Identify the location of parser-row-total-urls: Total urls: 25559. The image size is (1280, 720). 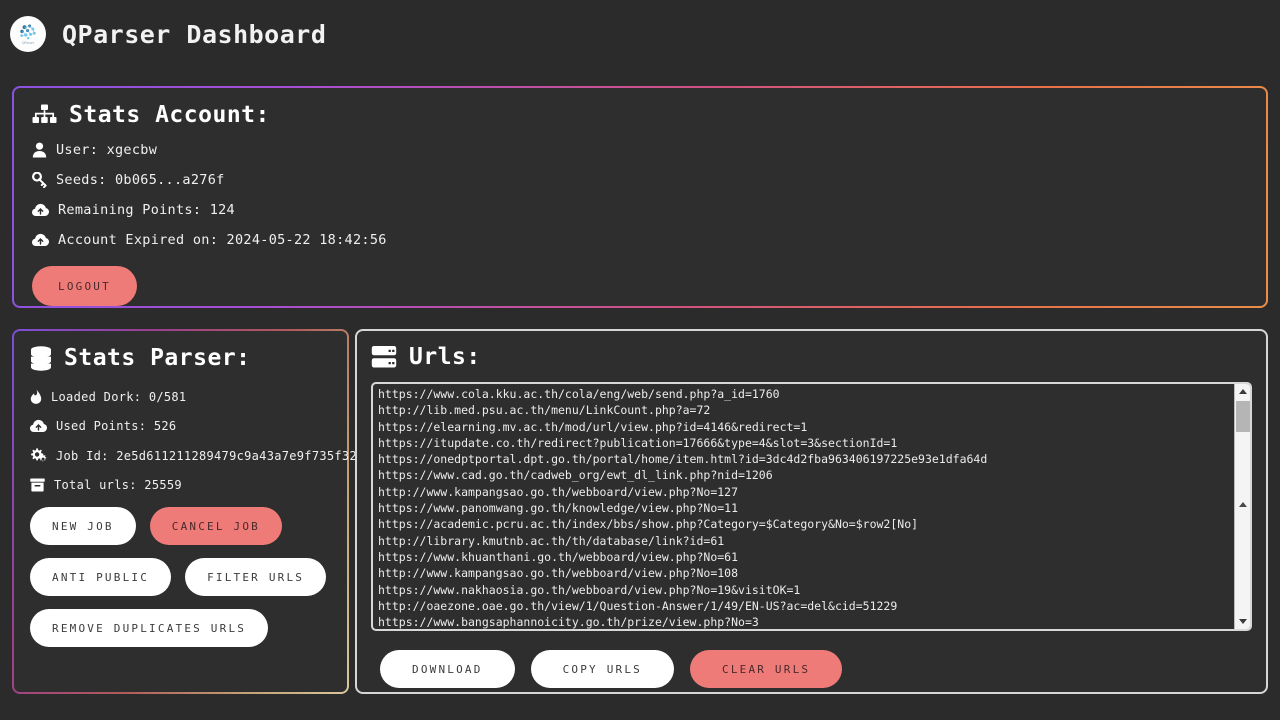
(180, 485).